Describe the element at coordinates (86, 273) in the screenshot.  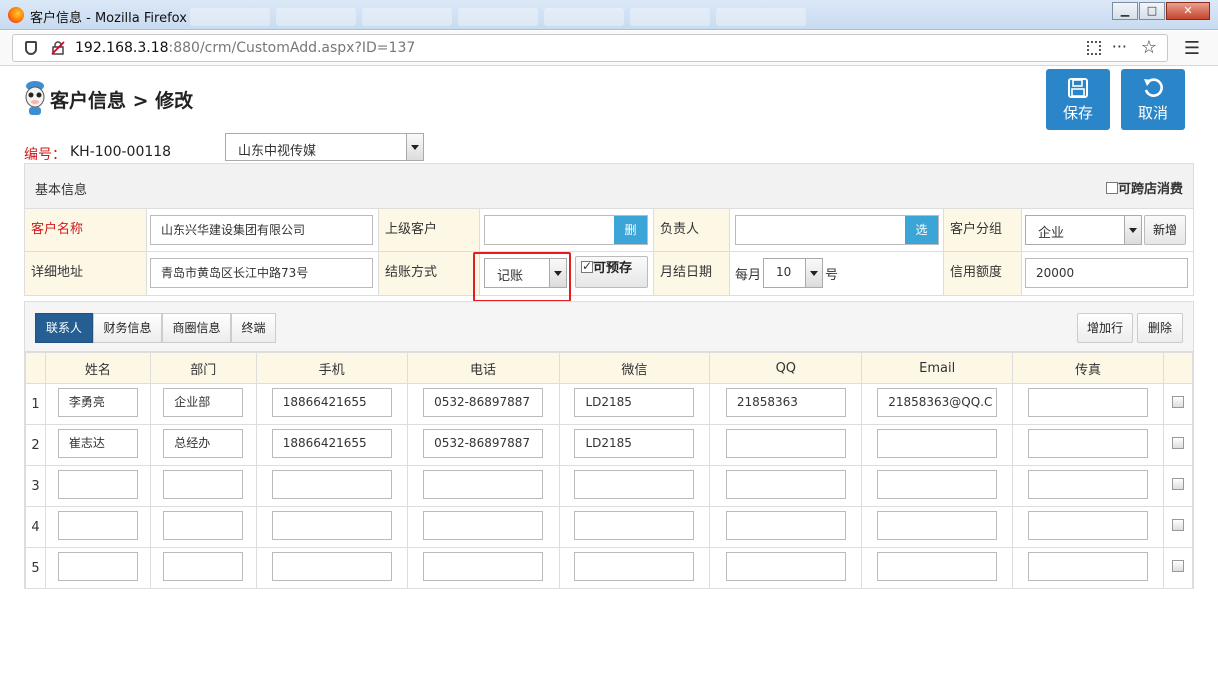
I see `address-label: 详细地址` at that location.